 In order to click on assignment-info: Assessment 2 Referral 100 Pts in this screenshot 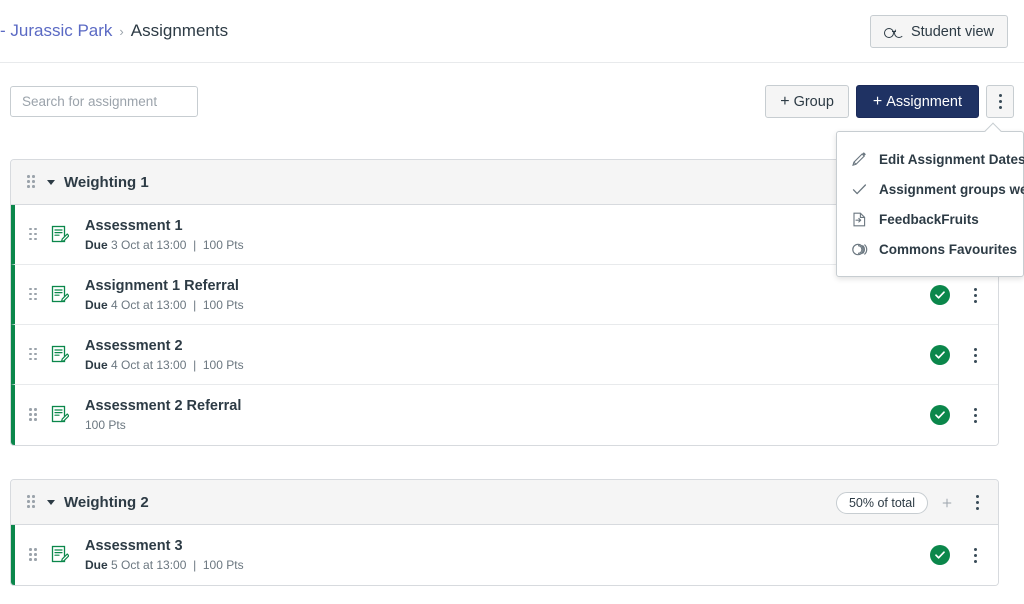, I will do `click(163, 415)`.